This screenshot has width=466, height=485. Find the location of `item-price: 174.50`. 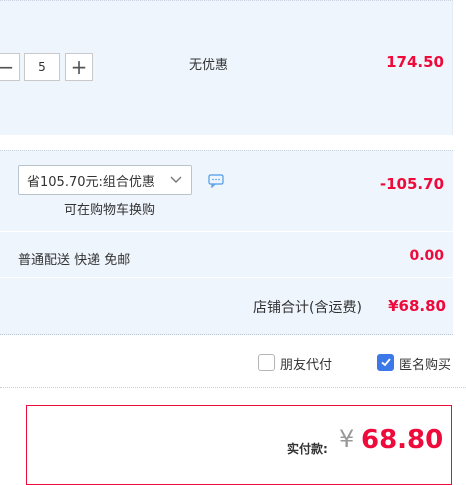

item-price: 174.50 is located at coordinates (415, 62).